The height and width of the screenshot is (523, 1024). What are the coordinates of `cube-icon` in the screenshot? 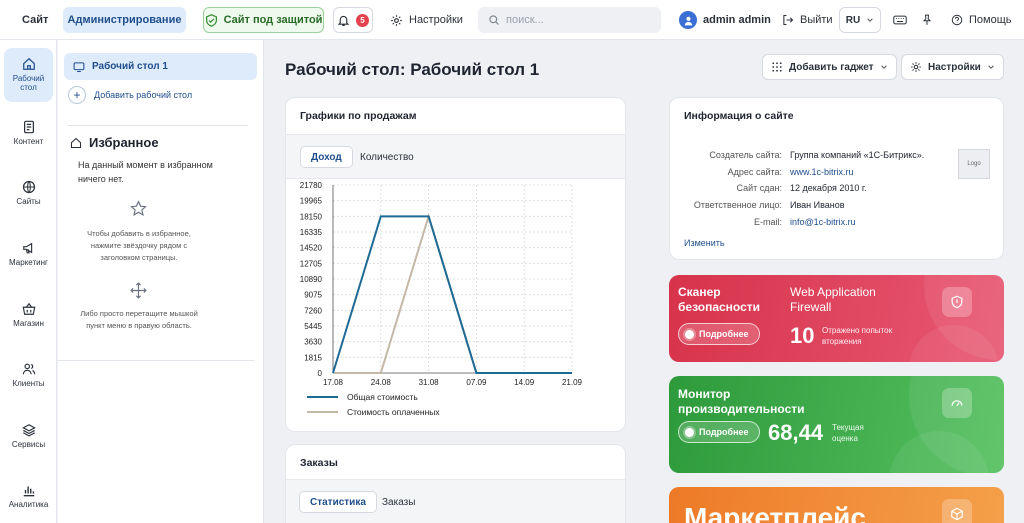 It's located at (957, 511).